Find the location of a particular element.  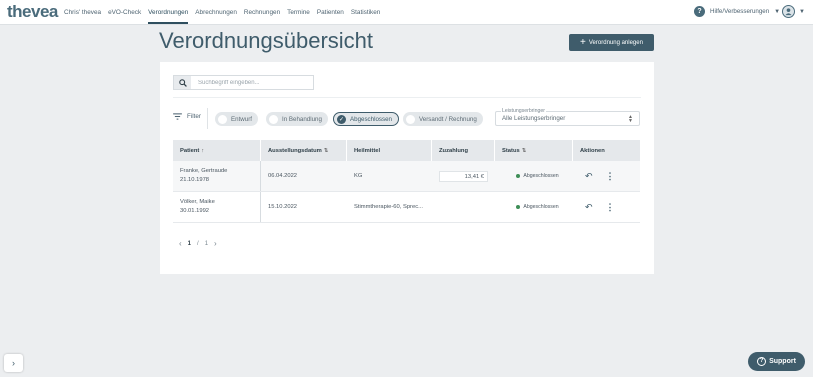

copay-cell is located at coordinates (463, 207).